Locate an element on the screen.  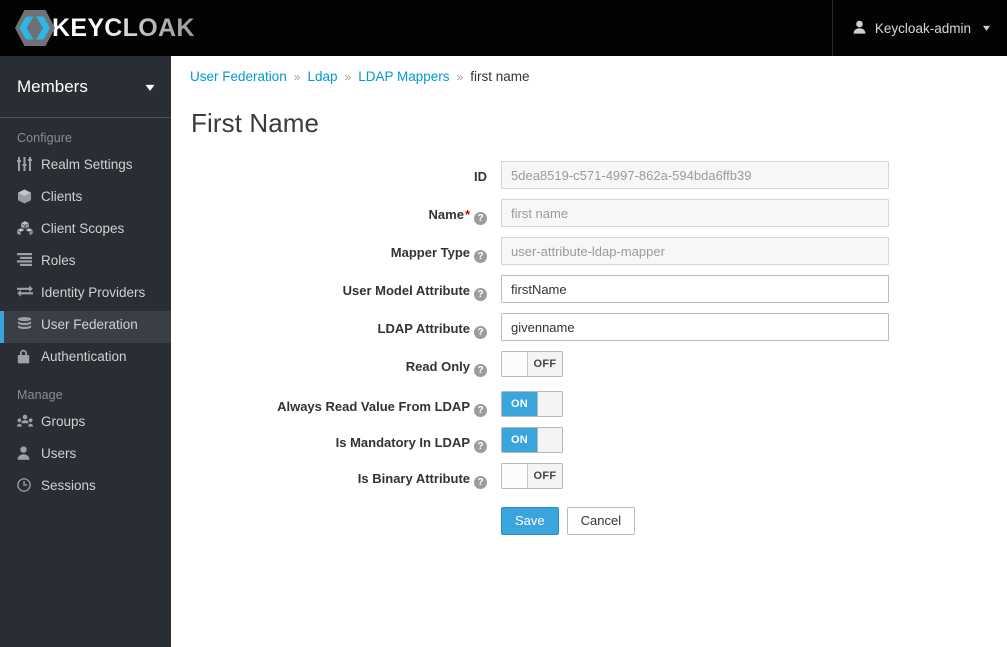
form-field-label-text: Mapper Type is located at coordinates (430, 252).